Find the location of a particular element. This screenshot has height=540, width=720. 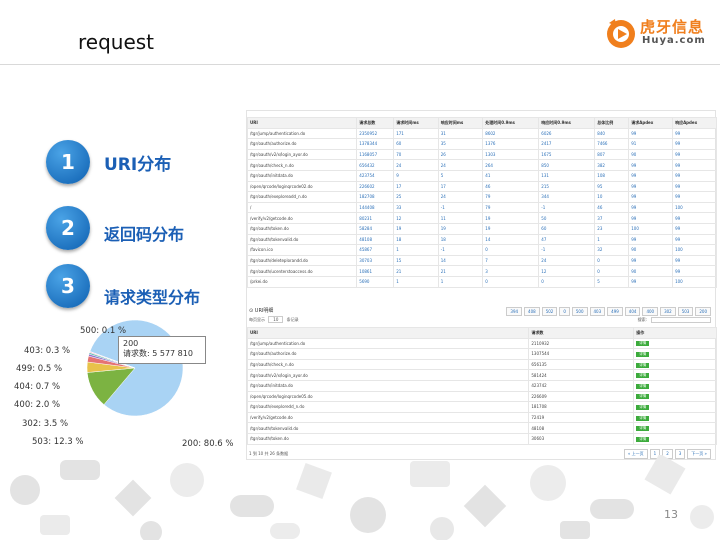

column-header: 请求Apdex is located at coordinates (651, 123).